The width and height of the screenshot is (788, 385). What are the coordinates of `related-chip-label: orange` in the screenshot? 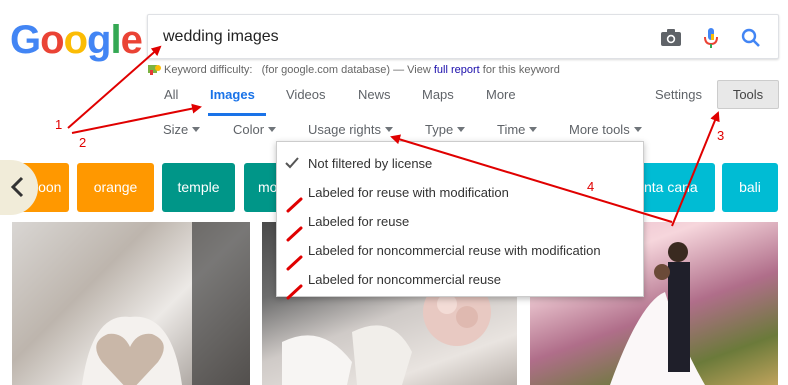 It's located at (115, 187).